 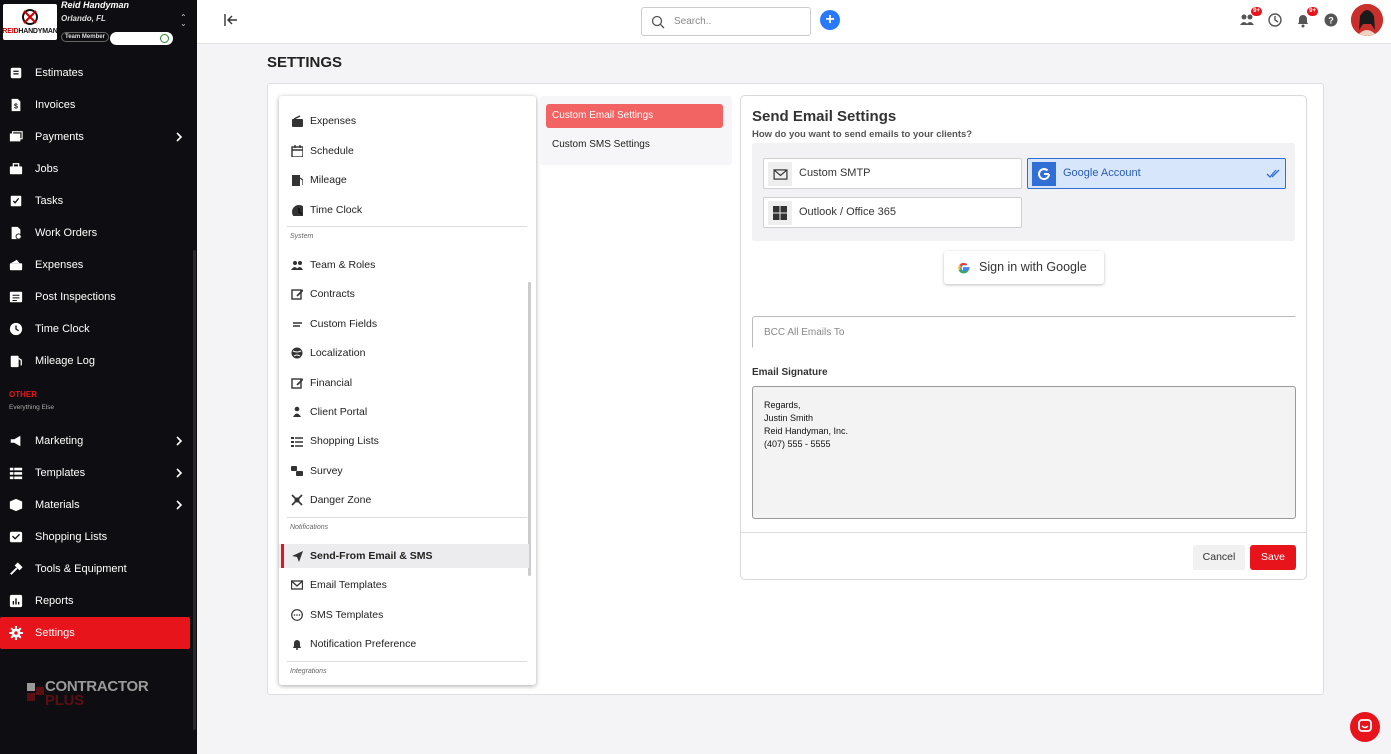 I want to click on chevron-right-icon, so click(x=179, y=505).